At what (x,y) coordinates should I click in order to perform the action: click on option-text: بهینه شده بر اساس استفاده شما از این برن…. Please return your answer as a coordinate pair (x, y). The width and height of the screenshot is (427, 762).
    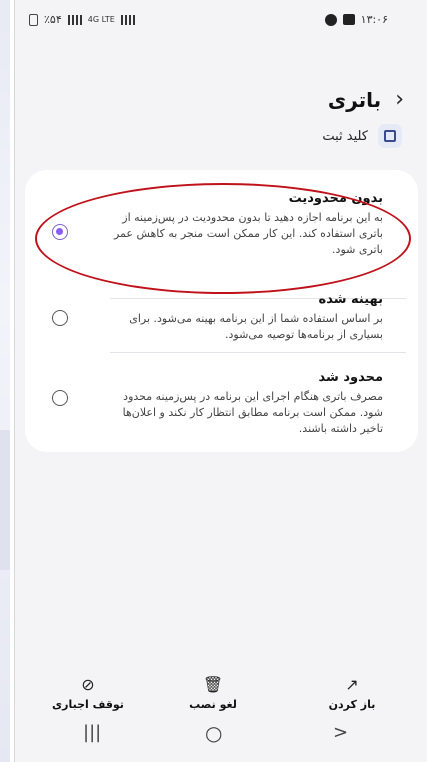
    Looking at the image, I should click on (240, 317).